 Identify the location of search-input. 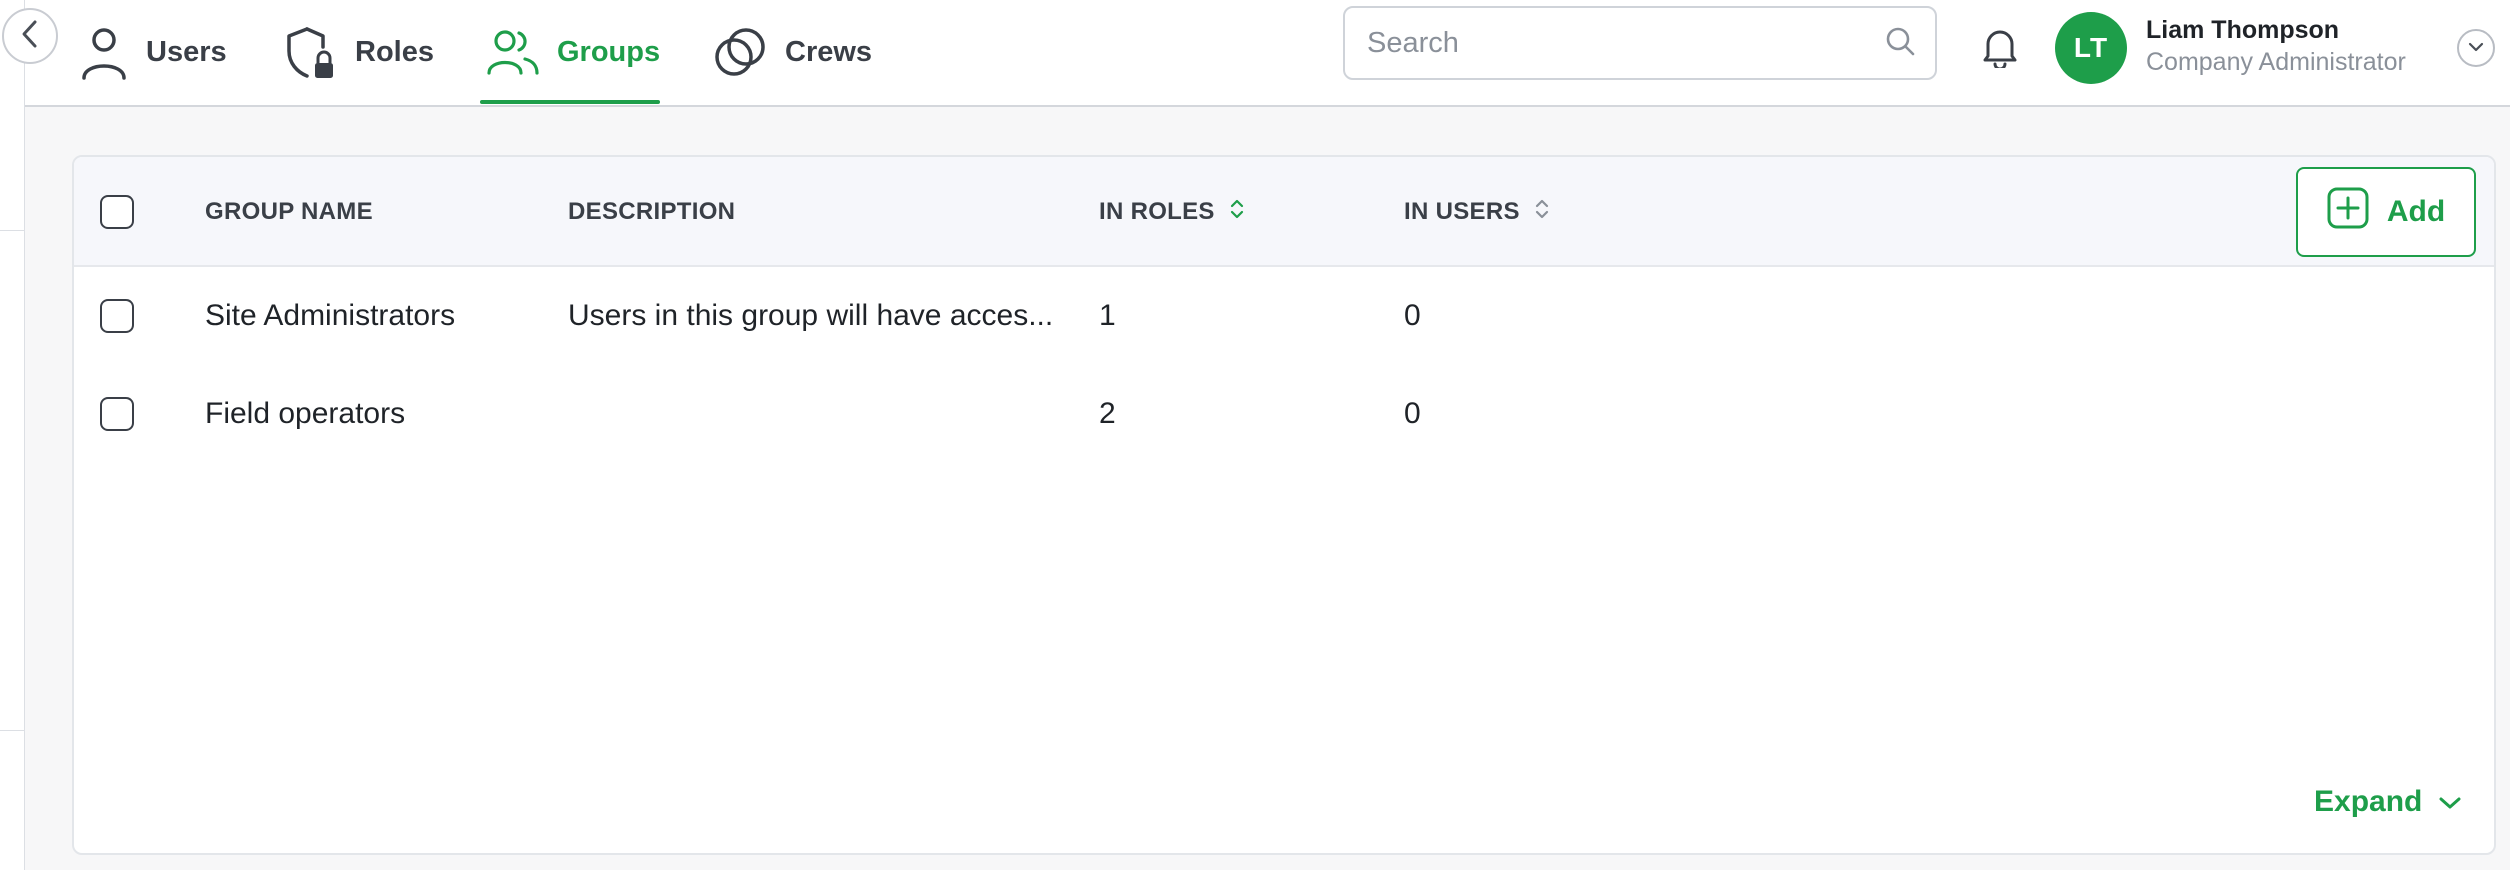
(1626, 43).